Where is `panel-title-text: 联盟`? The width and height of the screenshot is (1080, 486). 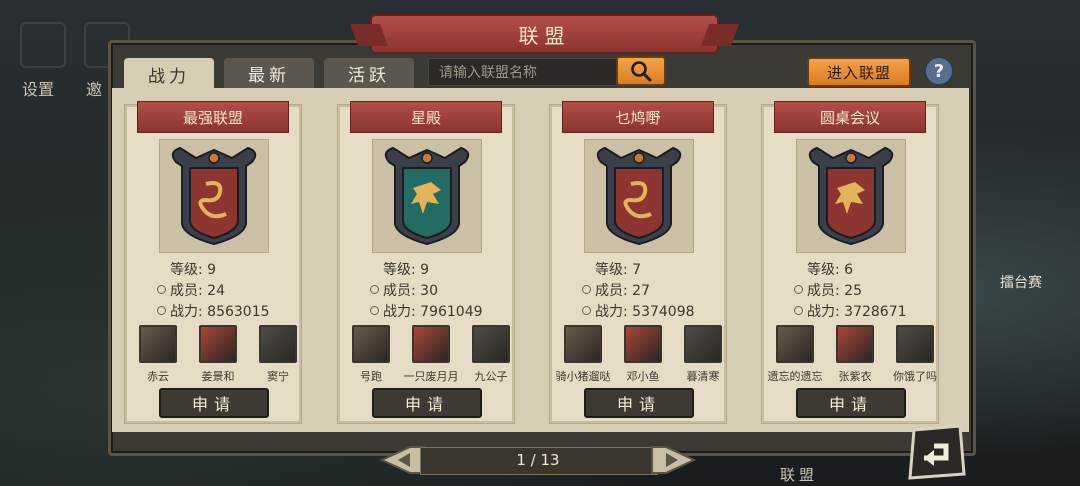 panel-title-text: 联盟 is located at coordinates (544, 35).